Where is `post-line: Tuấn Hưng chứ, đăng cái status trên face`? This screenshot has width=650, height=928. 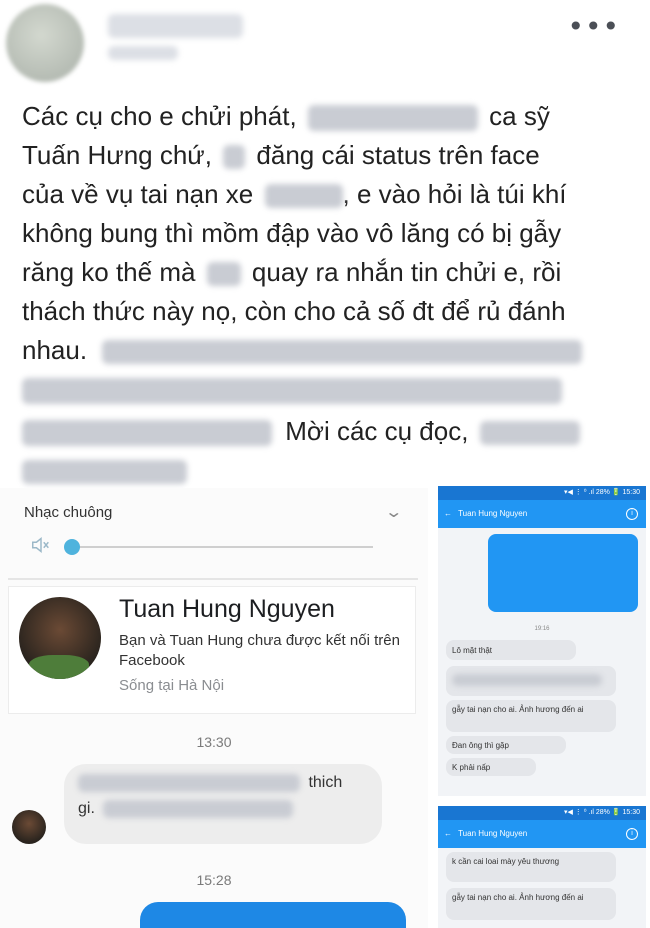
post-line: Tuấn Hưng chứ, đăng cái status trên face is located at coordinates (281, 155).